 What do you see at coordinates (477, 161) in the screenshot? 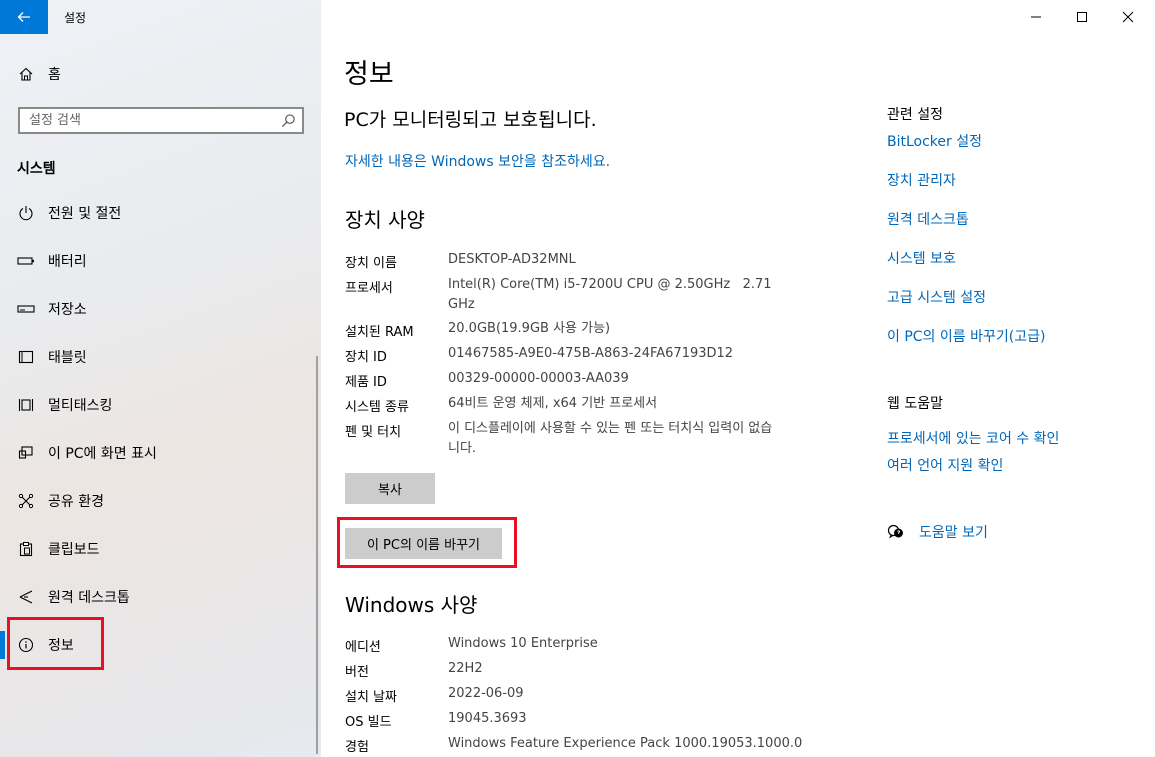
I see `windows-security-link: 자세한 내용은 Windows 보안을 참조하세요.` at bounding box center [477, 161].